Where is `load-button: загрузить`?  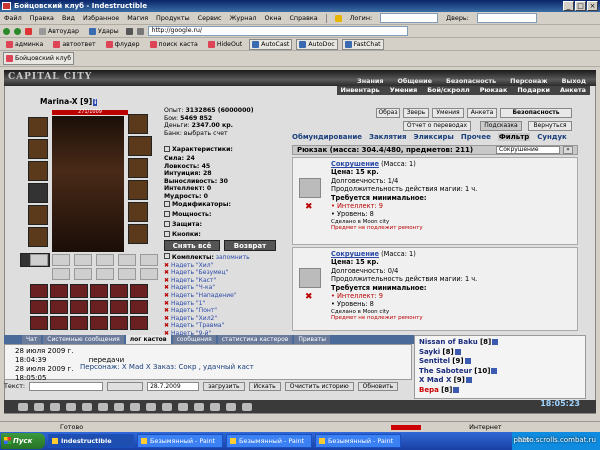 load-button: загрузить is located at coordinates (224, 386).